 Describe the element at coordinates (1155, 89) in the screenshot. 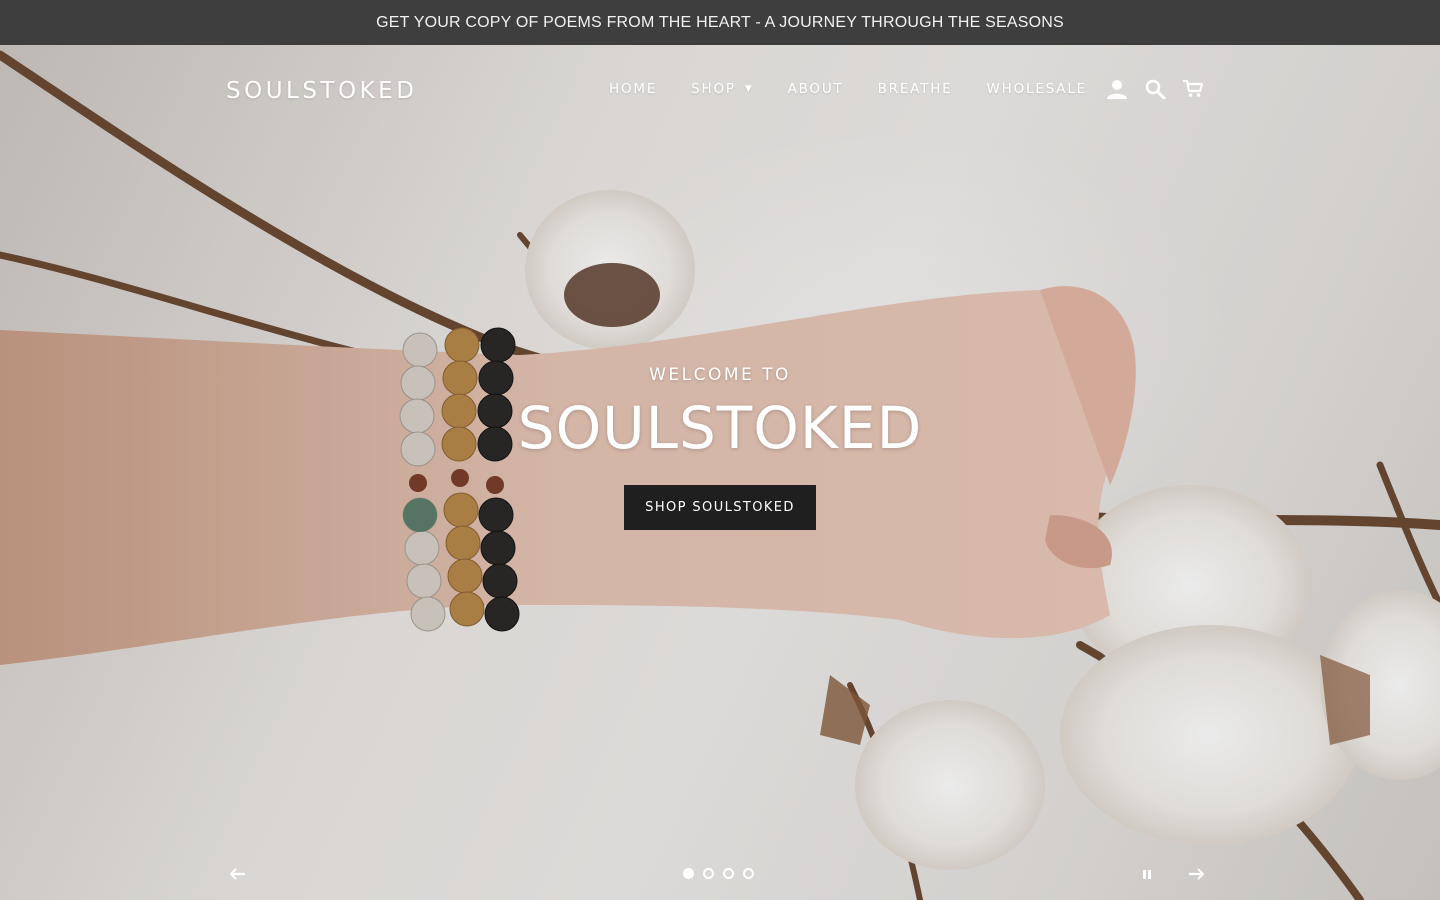

I see `search-icon` at that location.